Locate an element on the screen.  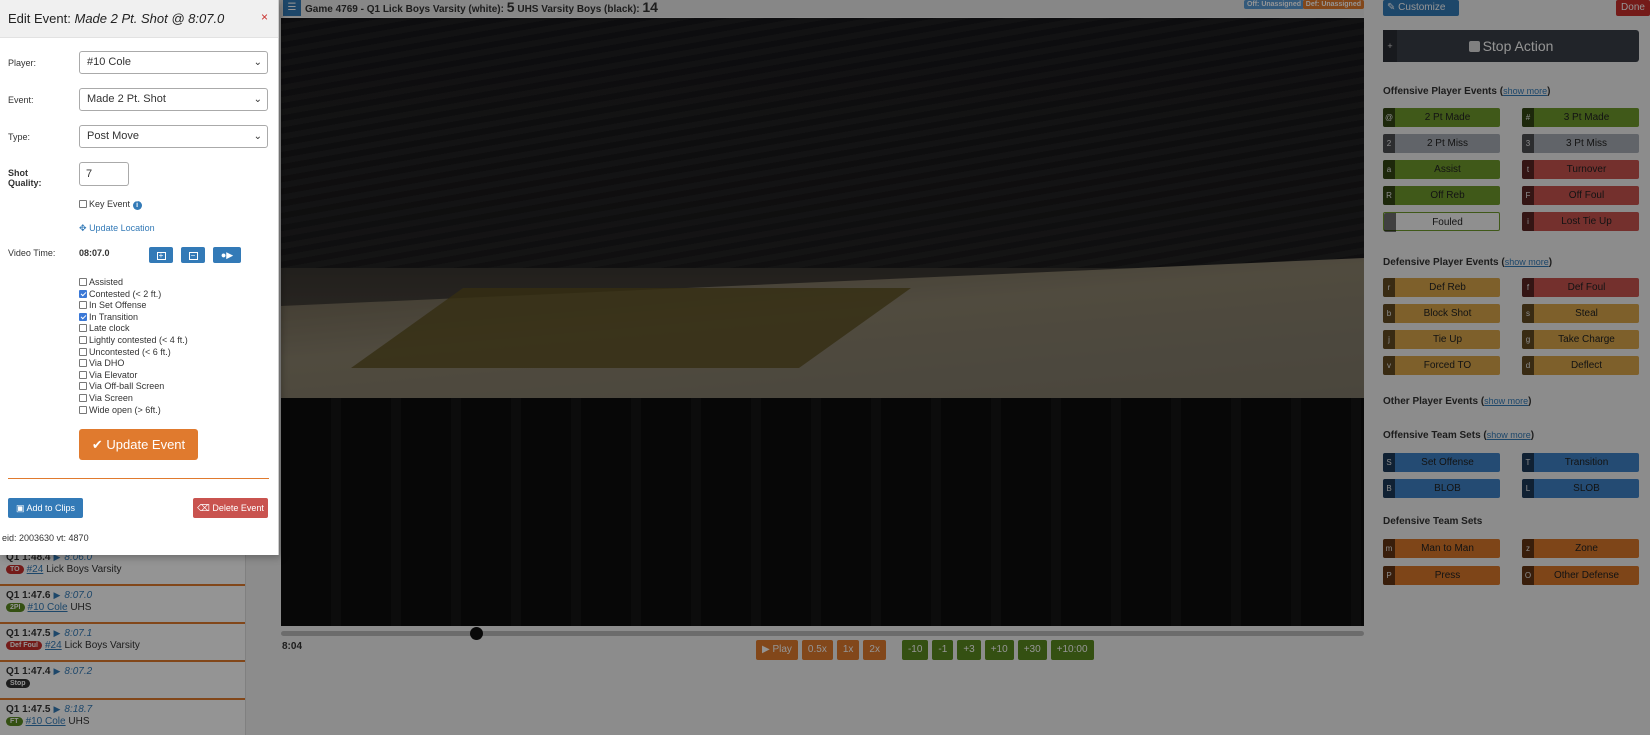
event-id-line: eid: 2003630 vt: 4870 is located at coordinates (45, 538).